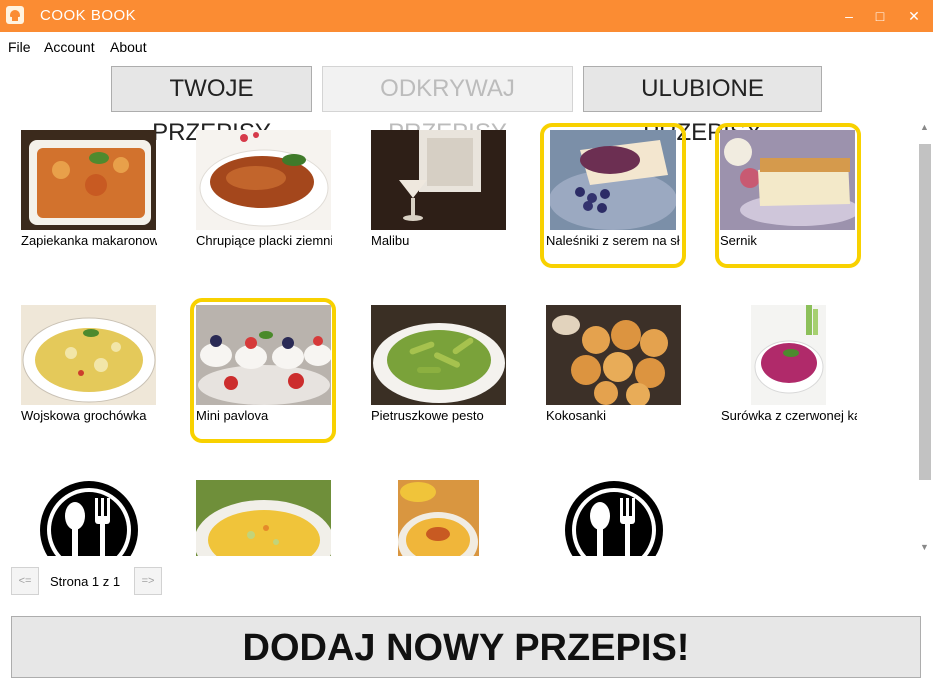 This screenshot has width=933, height=689. Describe the element at coordinates (88, 355) in the screenshot. I see `recipe-image-pea-soup` at that location.